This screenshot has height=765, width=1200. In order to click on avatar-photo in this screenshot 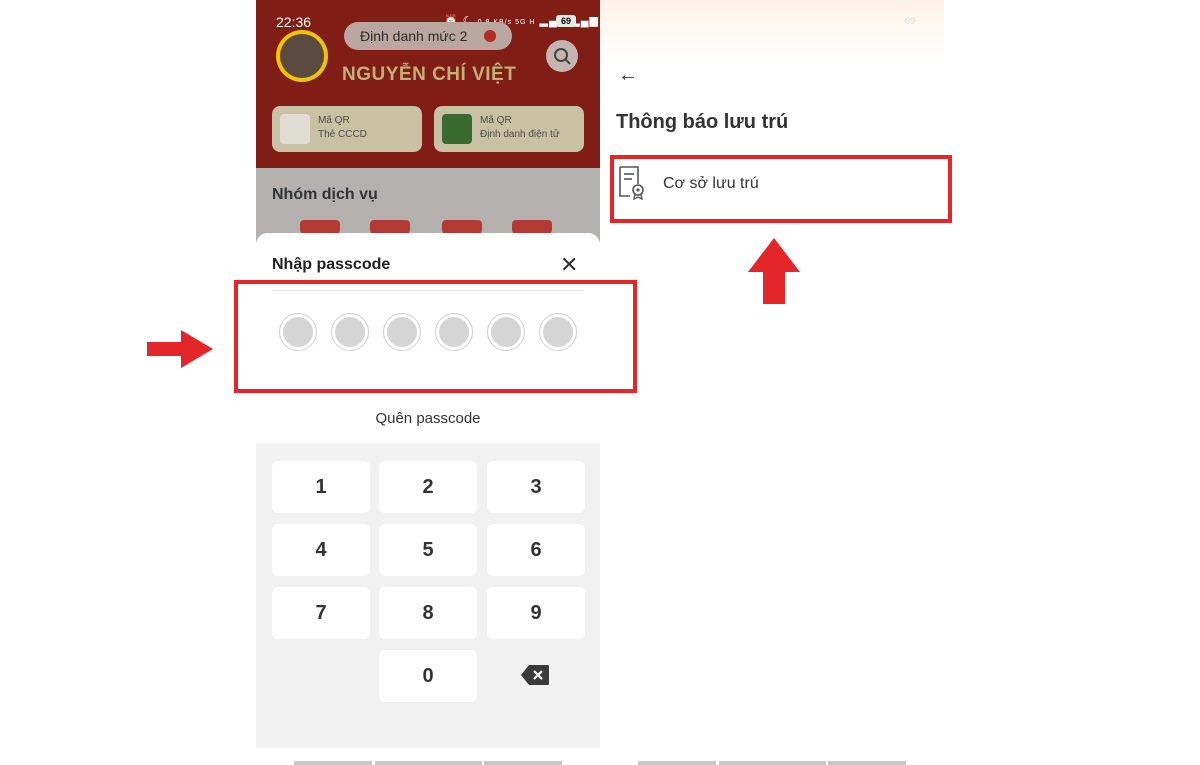, I will do `click(302, 56)`.